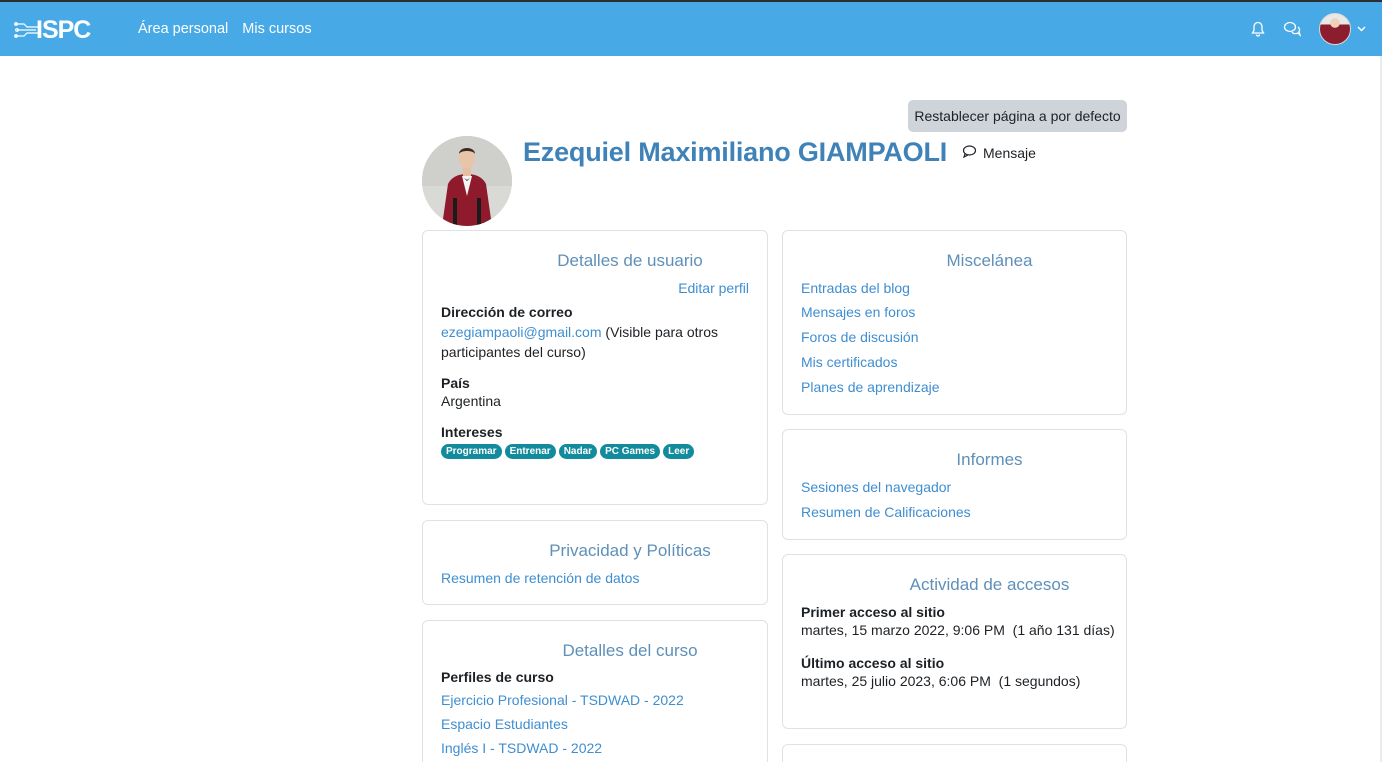  I want to click on logo-text: ISPC, so click(63, 29).